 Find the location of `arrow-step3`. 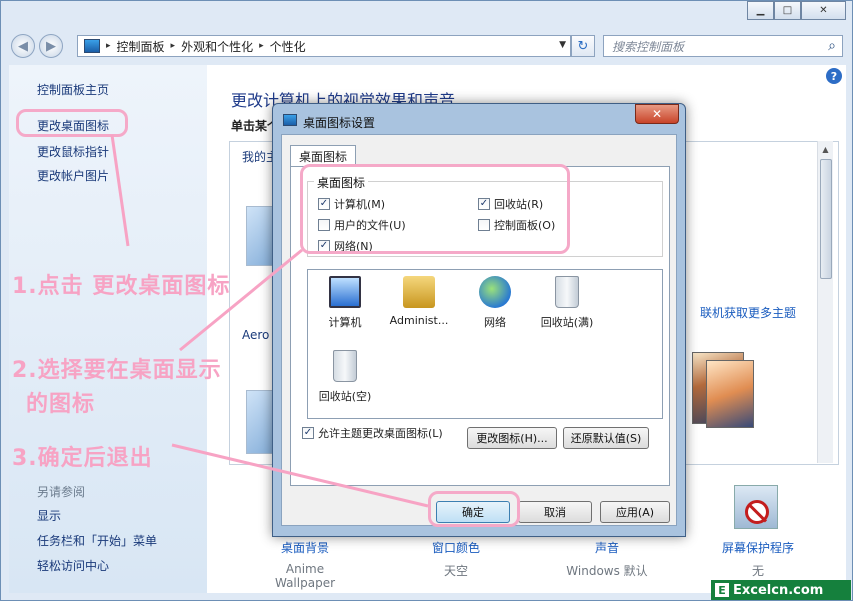

arrow-step3 is located at coordinates (300, 475).